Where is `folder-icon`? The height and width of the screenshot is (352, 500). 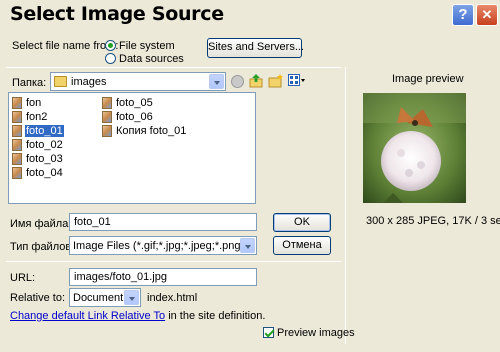 folder-icon is located at coordinates (60, 81).